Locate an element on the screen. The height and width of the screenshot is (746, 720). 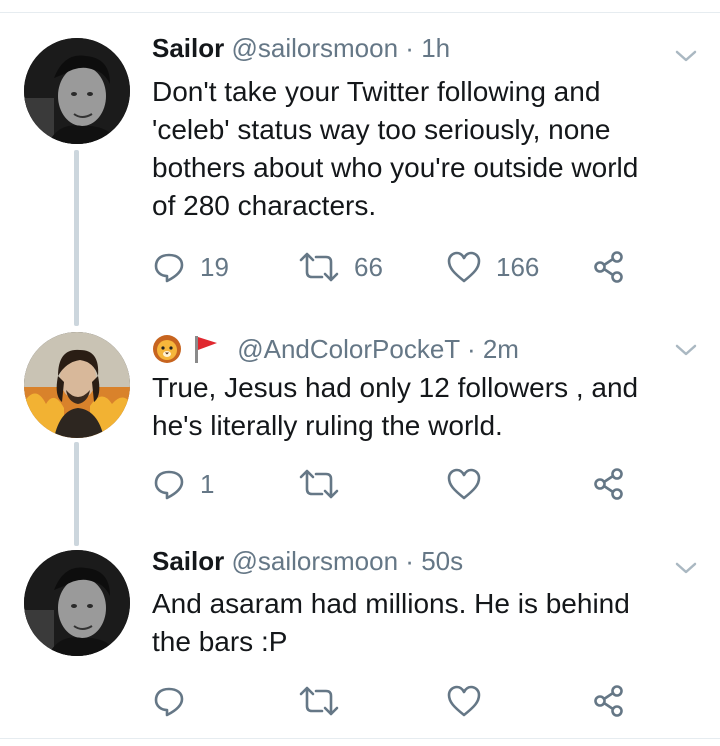
top-divider is located at coordinates (360, 6).